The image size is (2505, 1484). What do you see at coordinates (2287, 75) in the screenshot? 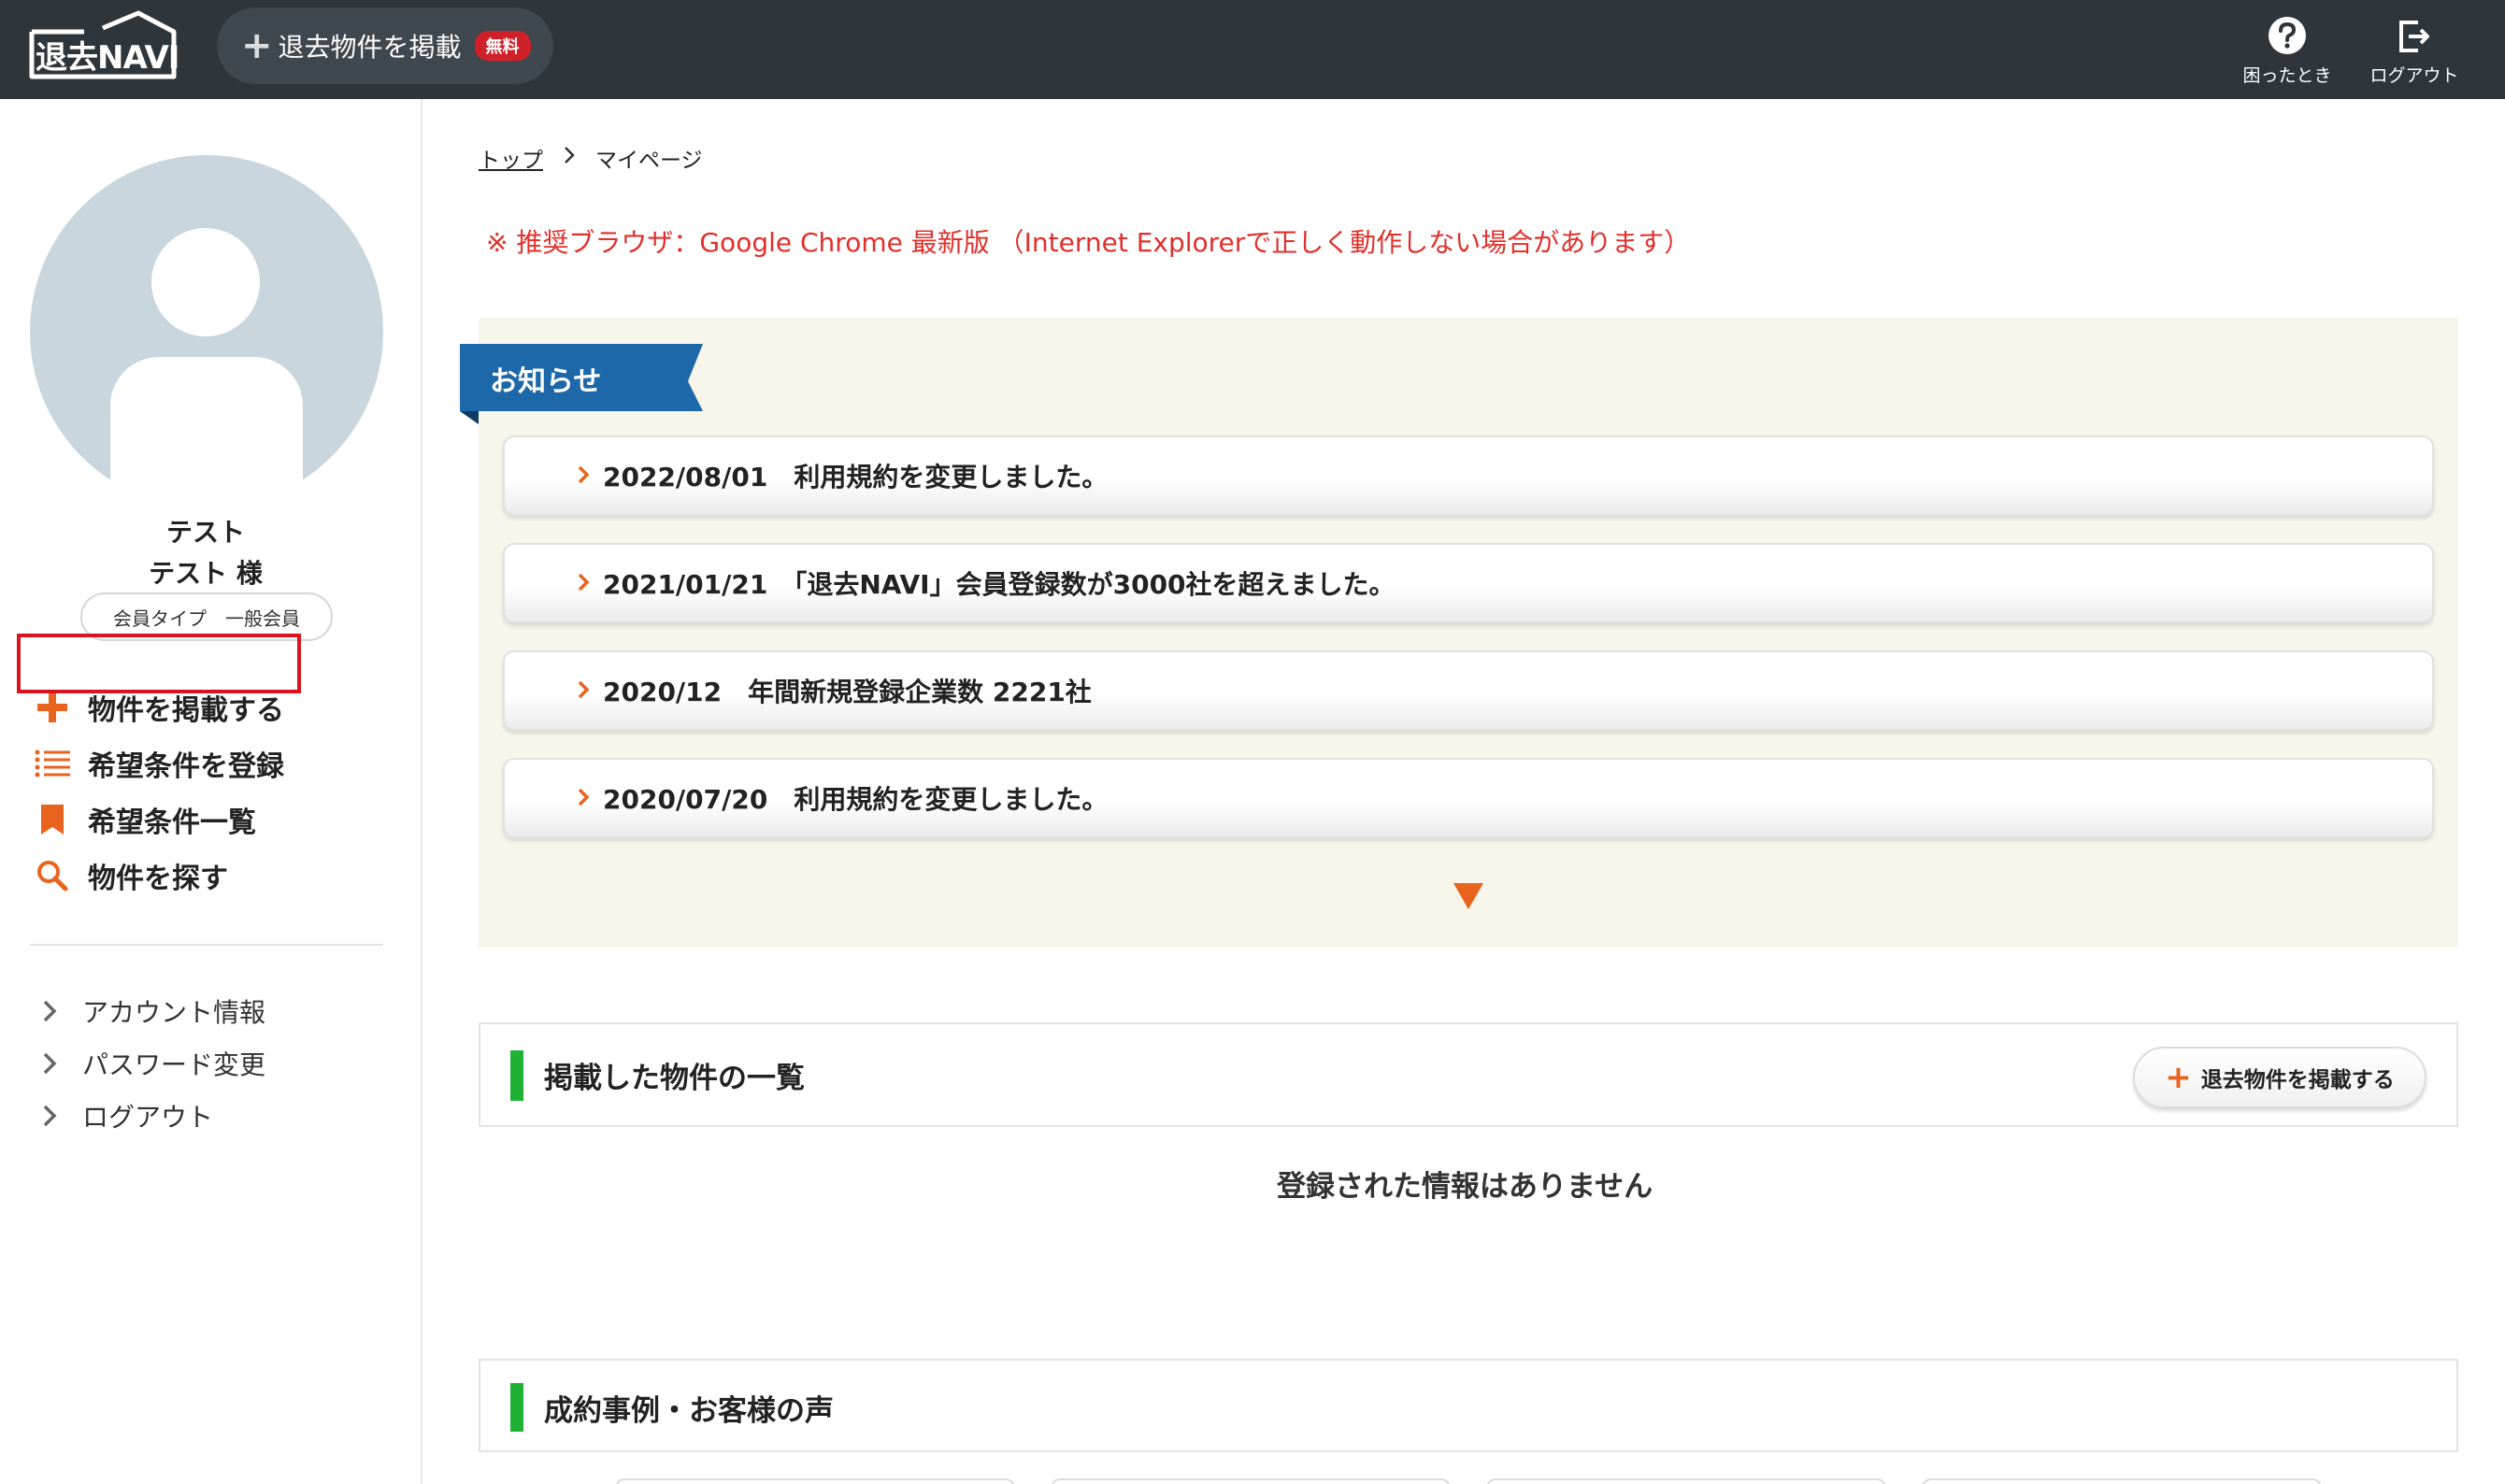
I see `help-label: 困ったとき` at bounding box center [2287, 75].